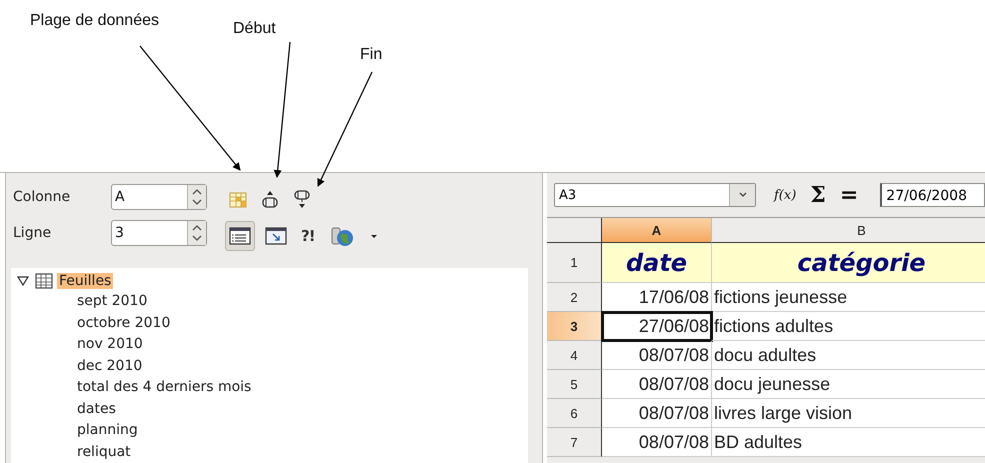 The height and width of the screenshot is (463, 985). Describe the element at coordinates (848, 297) in the screenshot. I see `table-cell: fictions jeunesse` at that location.